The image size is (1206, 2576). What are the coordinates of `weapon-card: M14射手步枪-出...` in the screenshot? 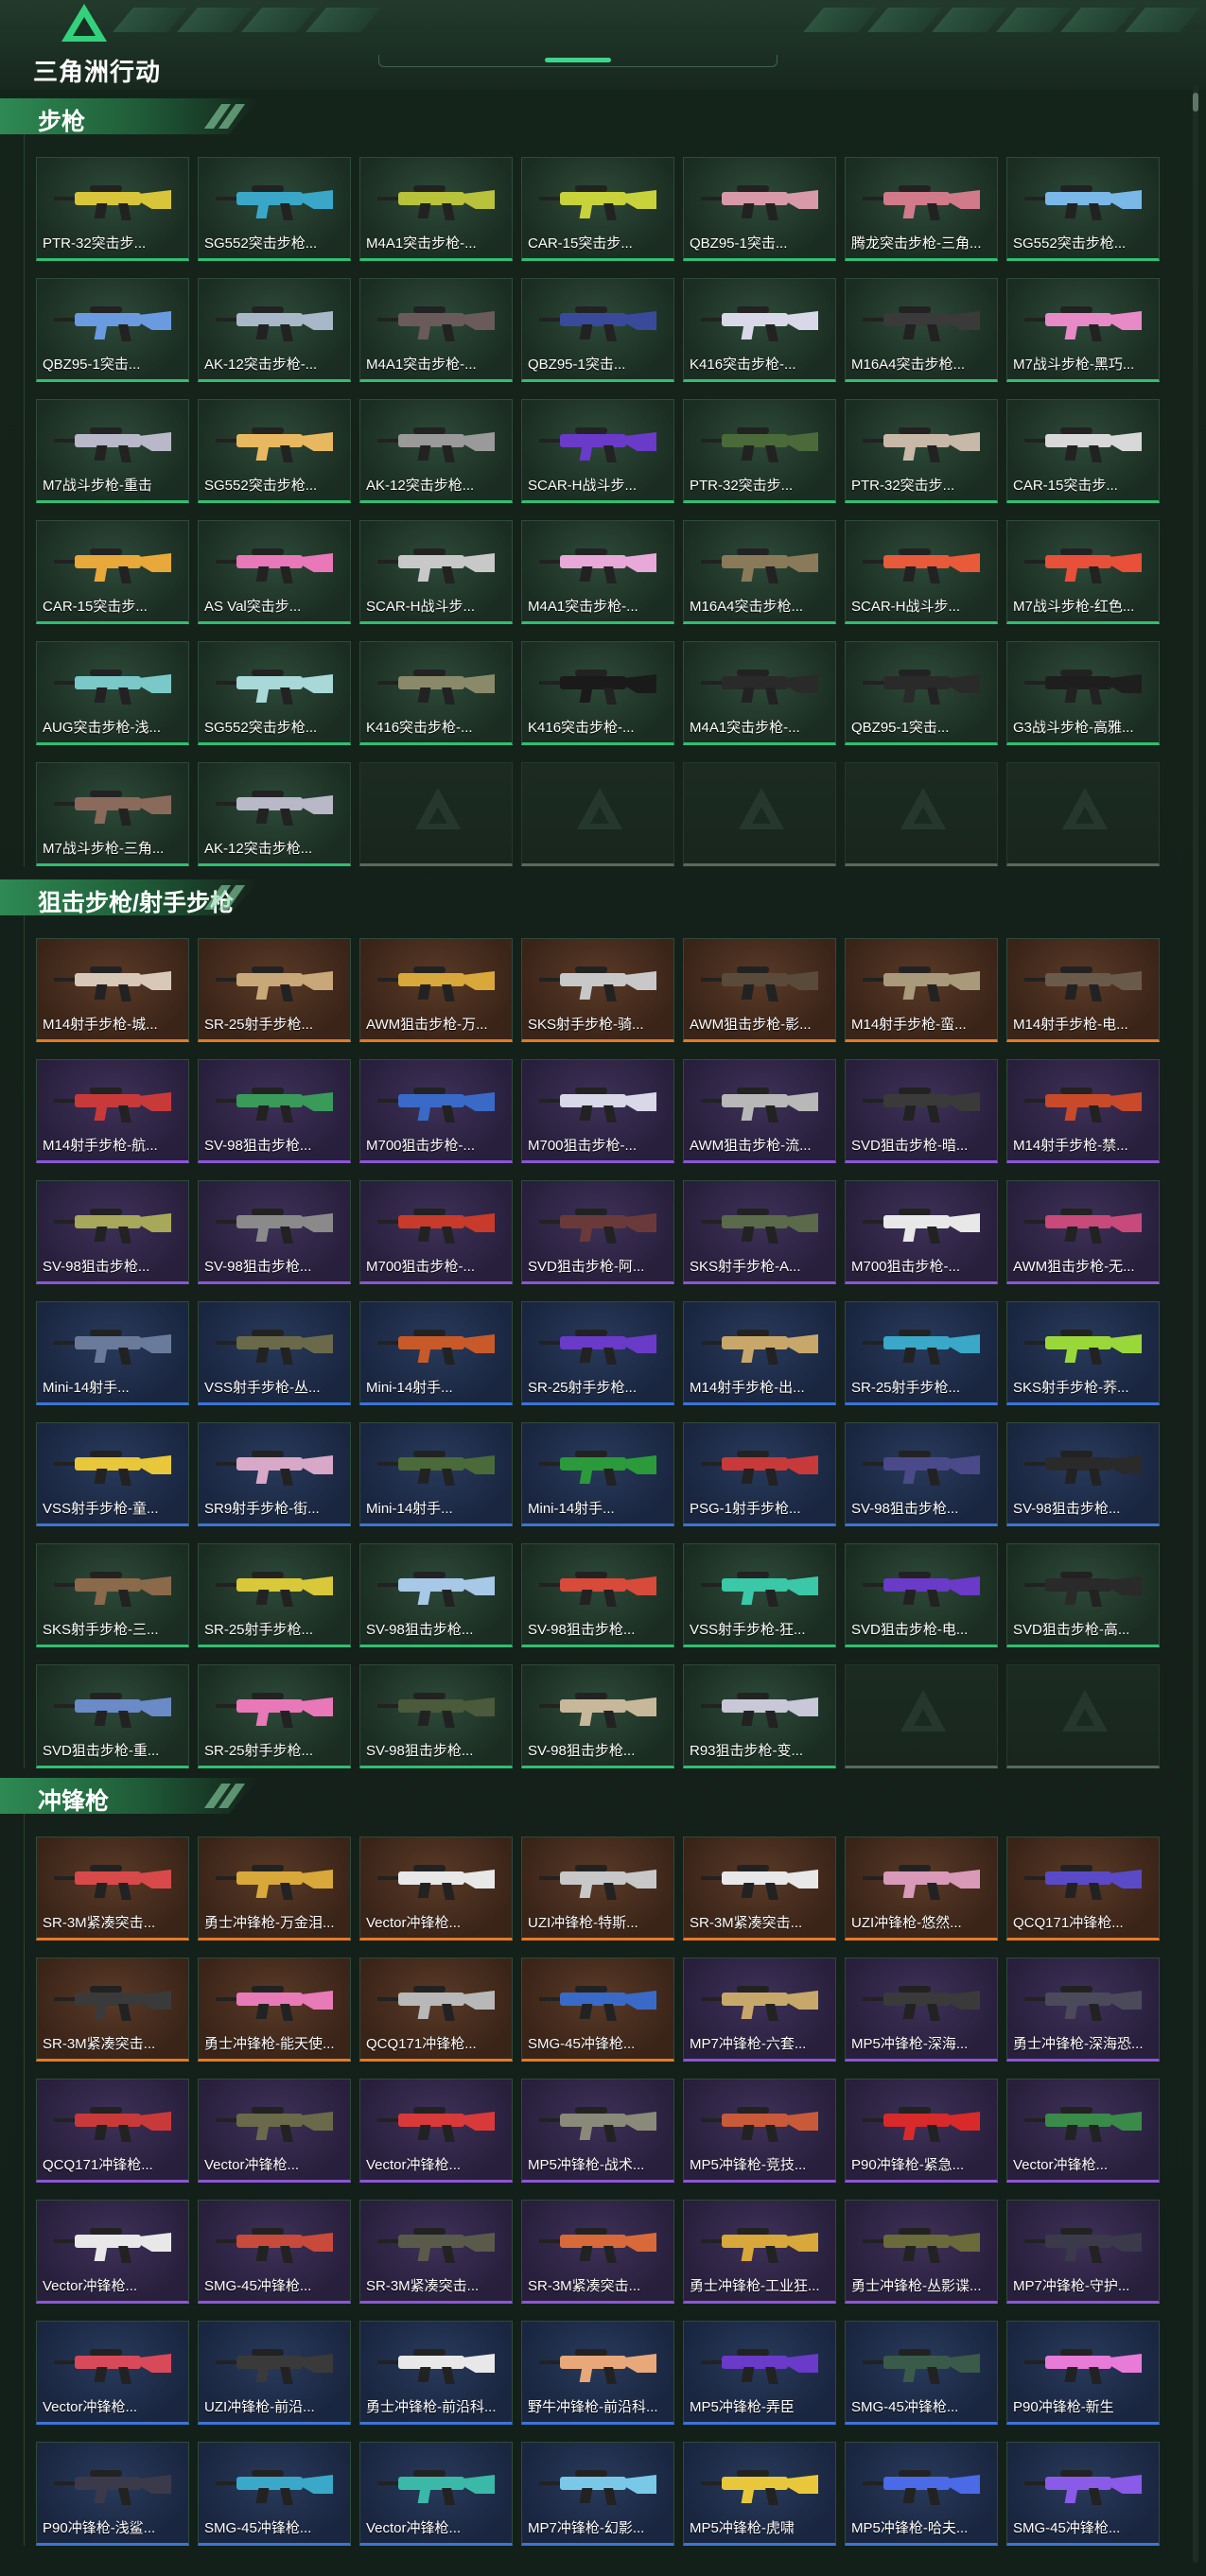 It's located at (759, 1353).